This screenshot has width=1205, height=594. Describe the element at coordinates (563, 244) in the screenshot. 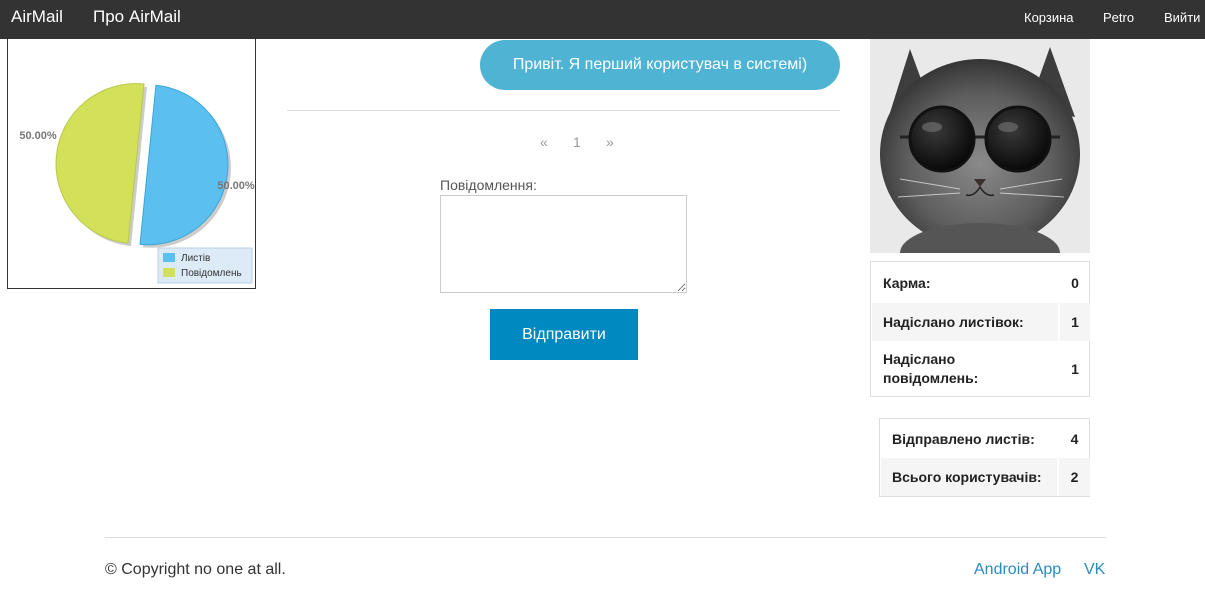

I see `message-textarea` at that location.